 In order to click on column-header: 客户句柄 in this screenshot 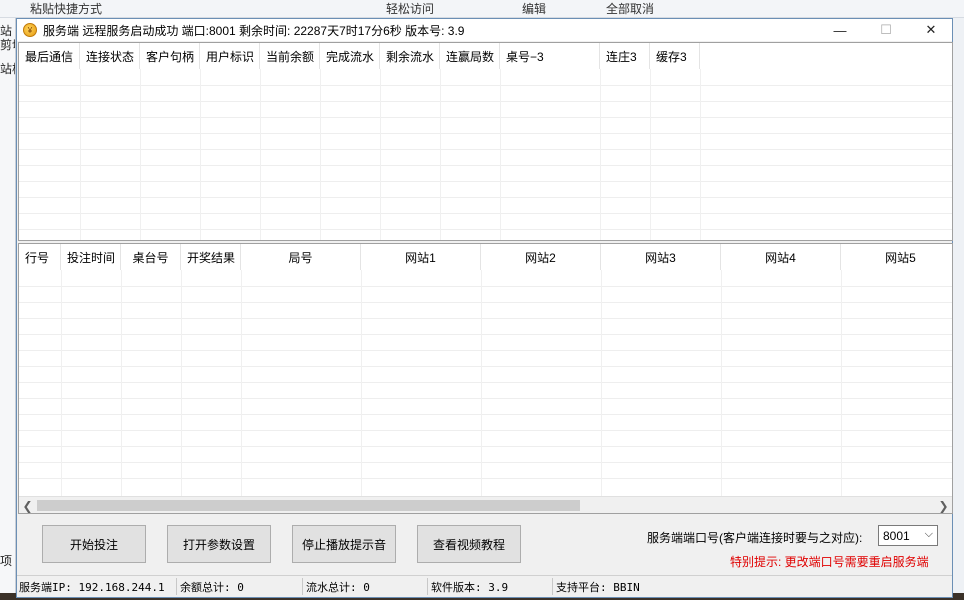, I will do `click(170, 56)`.